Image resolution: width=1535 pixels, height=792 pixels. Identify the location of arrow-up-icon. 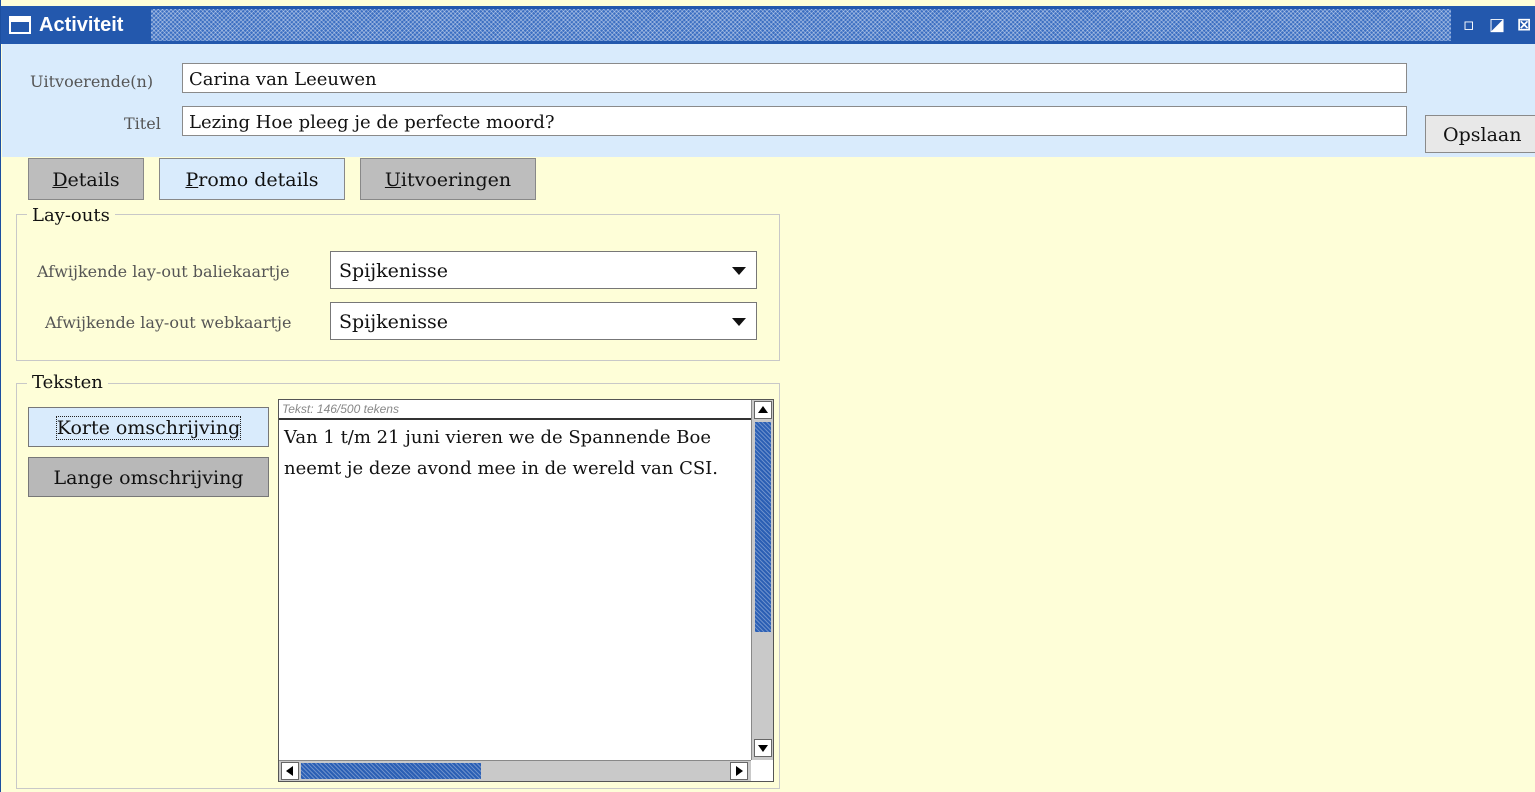
(763, 409).